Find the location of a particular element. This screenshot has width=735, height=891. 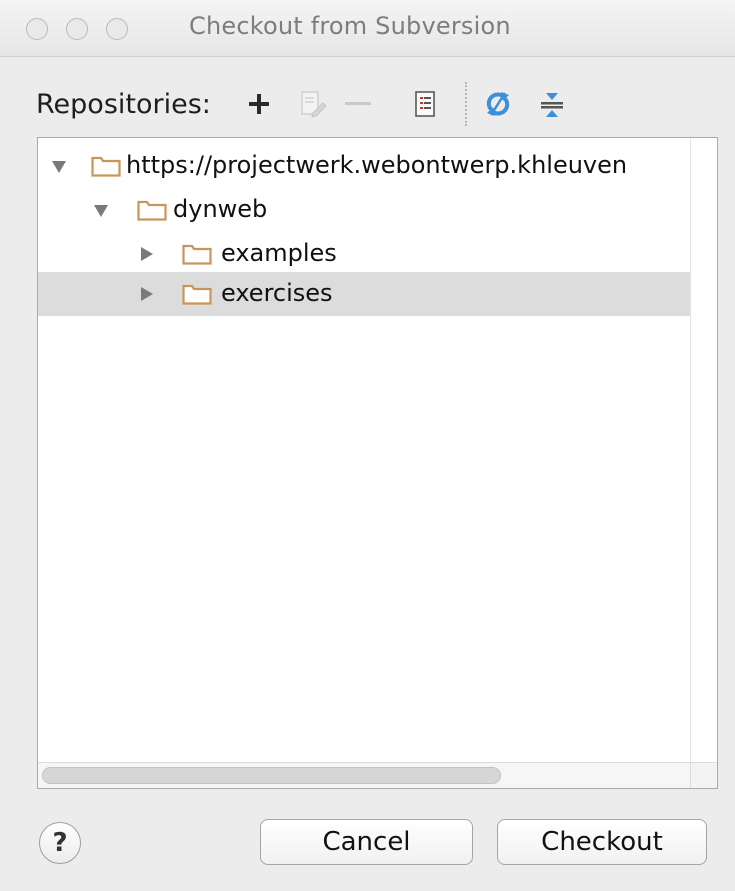

add-repository-button is located at coordinates (259, 104).